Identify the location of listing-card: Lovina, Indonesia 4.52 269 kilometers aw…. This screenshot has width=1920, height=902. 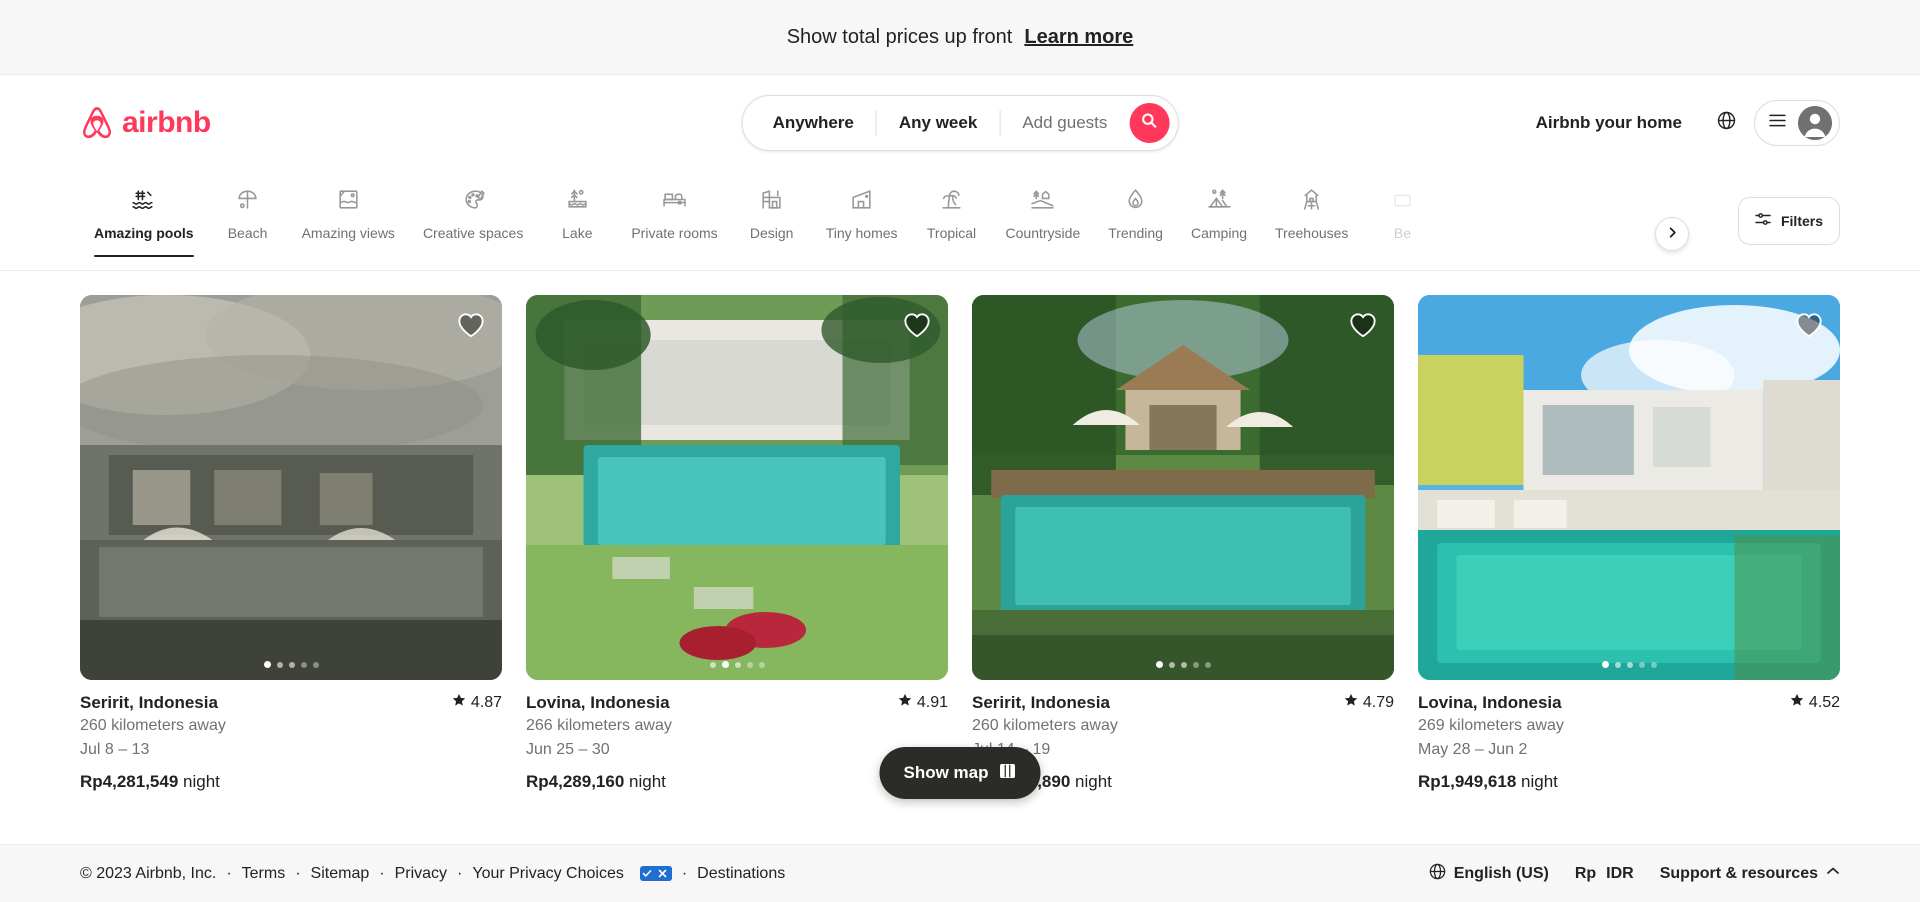
(1629, 543).